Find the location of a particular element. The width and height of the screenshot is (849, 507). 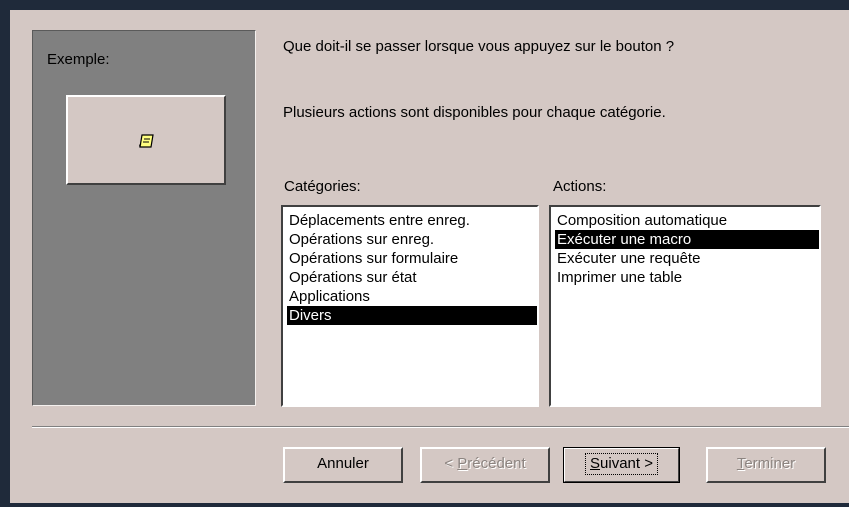

category-item: Opérations sur enreg. is located at coordinates (412, 239).